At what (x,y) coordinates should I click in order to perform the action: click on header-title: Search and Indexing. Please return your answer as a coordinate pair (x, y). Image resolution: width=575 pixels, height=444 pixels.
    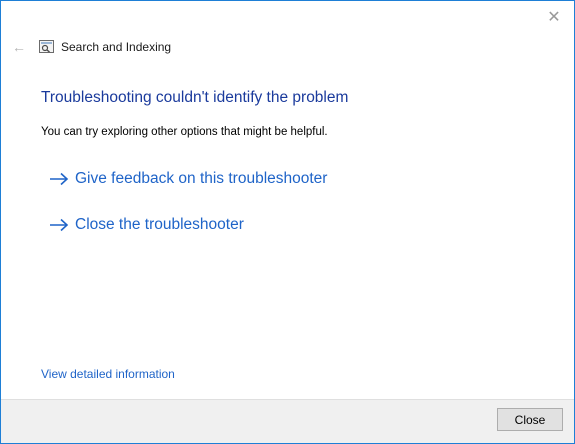
    Looking at the image, I should click on (116, 47).